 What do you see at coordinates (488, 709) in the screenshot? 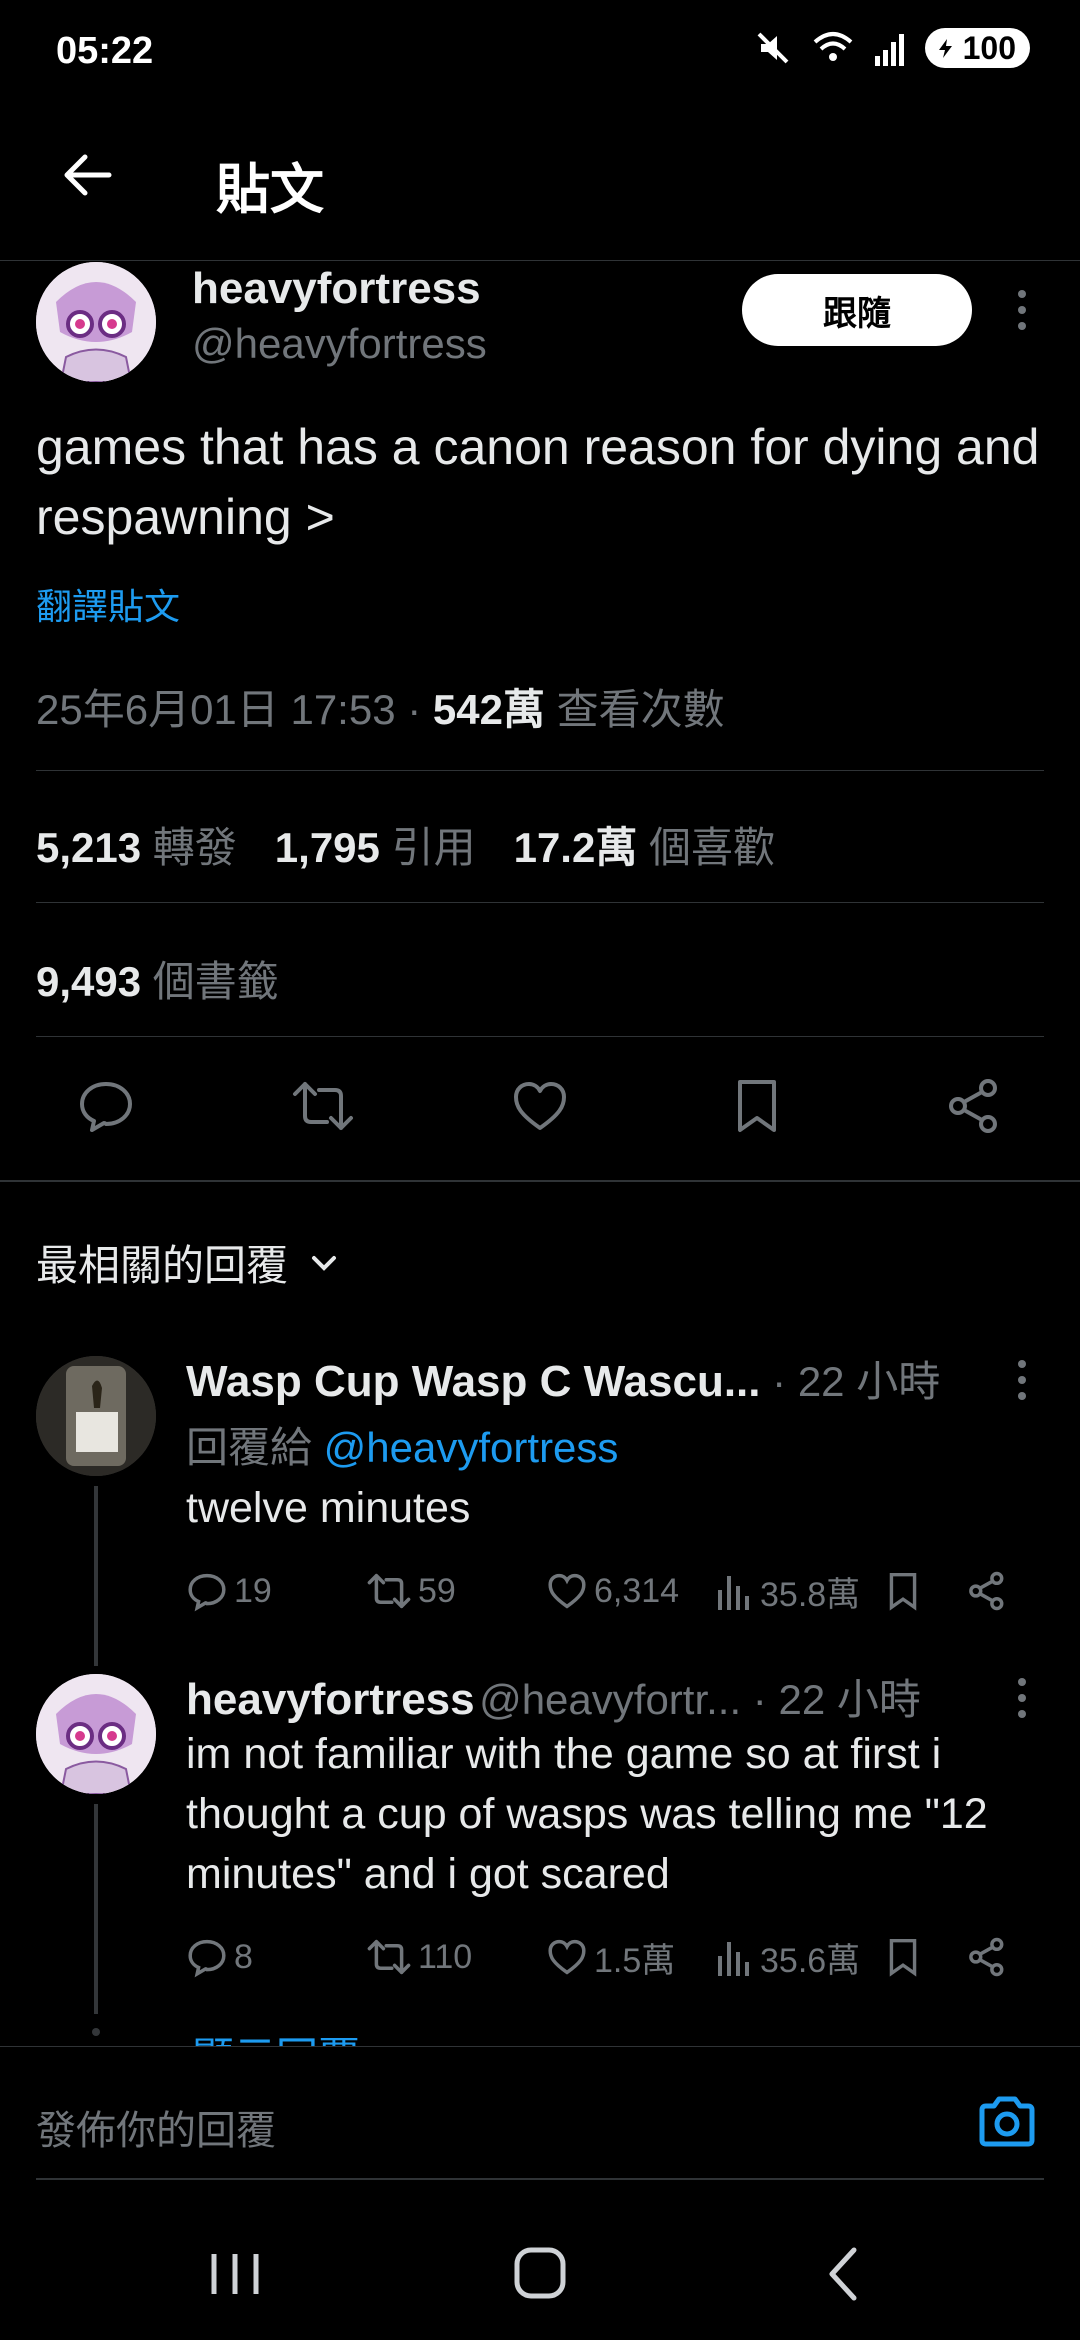
I see `views-count: 542萬` at bounding box center [488, 709].